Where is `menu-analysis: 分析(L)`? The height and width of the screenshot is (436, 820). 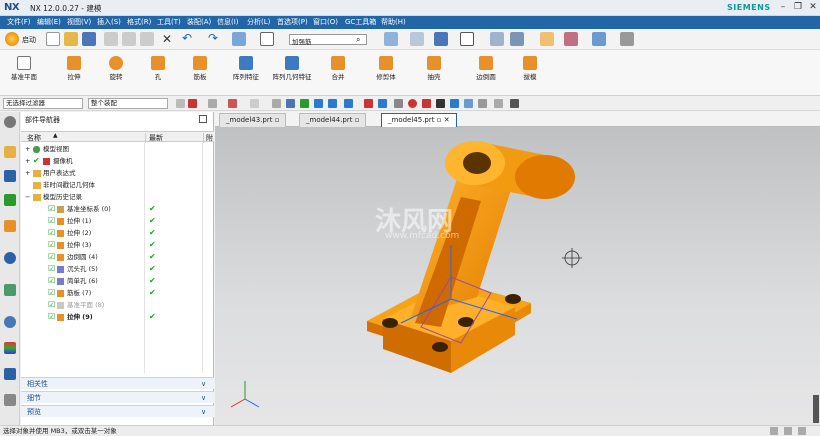 menu-analysis: 分析(L) is located at coordinates (258, 22).